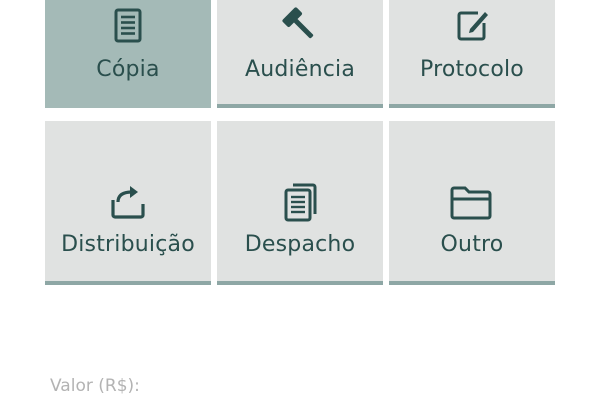 Image resolution: width=600 pixels, height=400 pixels. What do you see at coordinates (300, 54) in the screenshot?
I see `tile-audiencia: Audiência` at bounding box center [300, 54].